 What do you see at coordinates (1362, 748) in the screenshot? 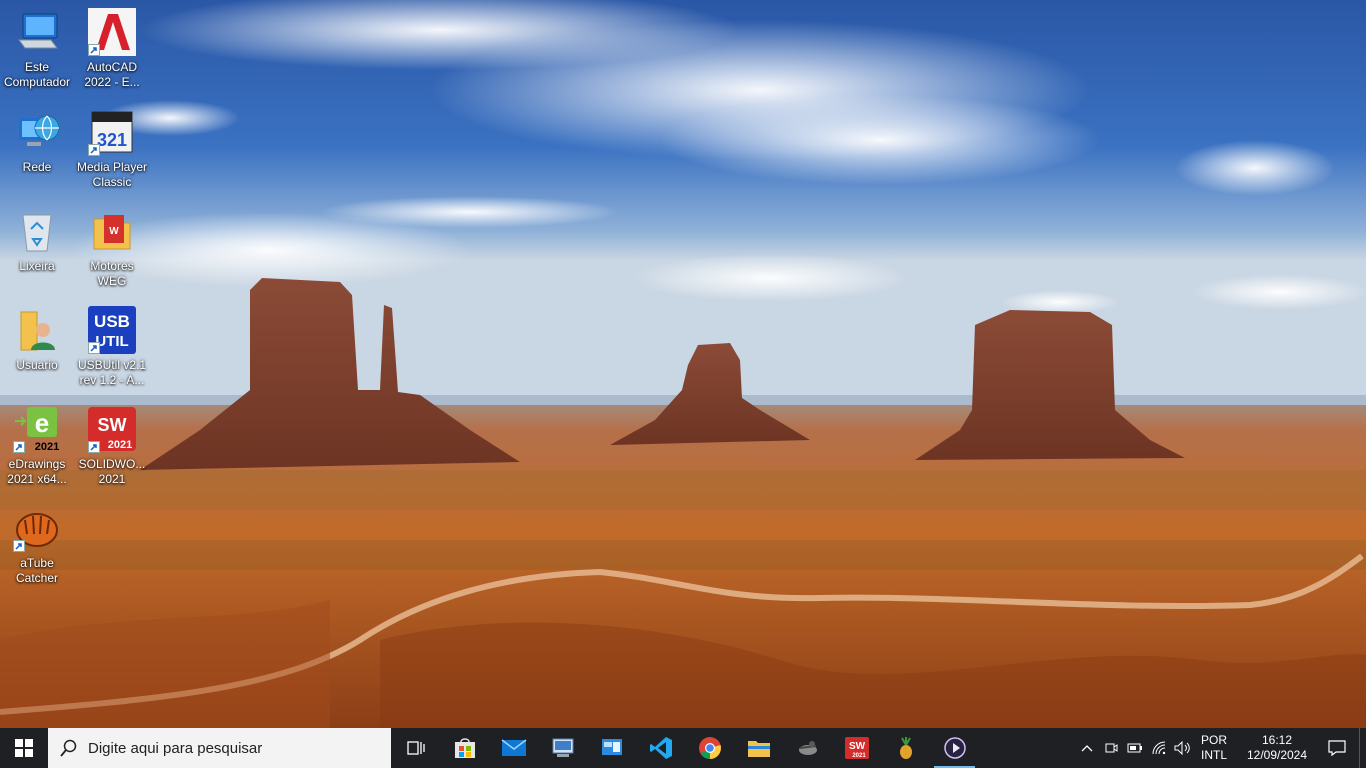
I see `show-desktop-button` at bounding box center [1362, 748].